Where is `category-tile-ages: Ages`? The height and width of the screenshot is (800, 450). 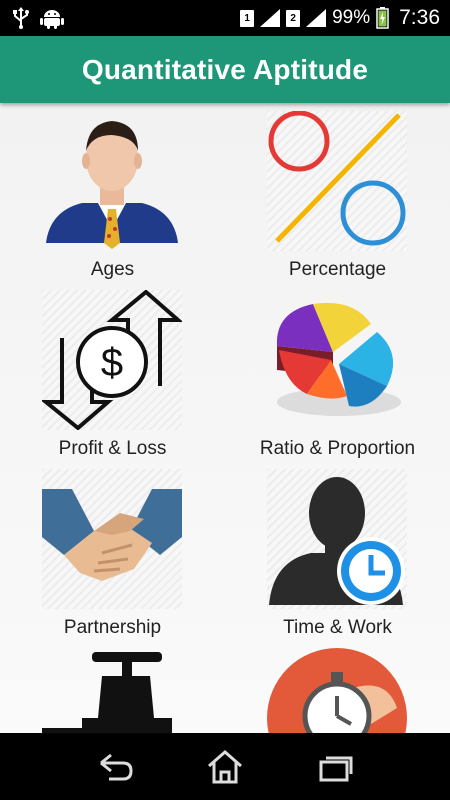 category-tile-ages: Ages is located at coordinates (112, 192).